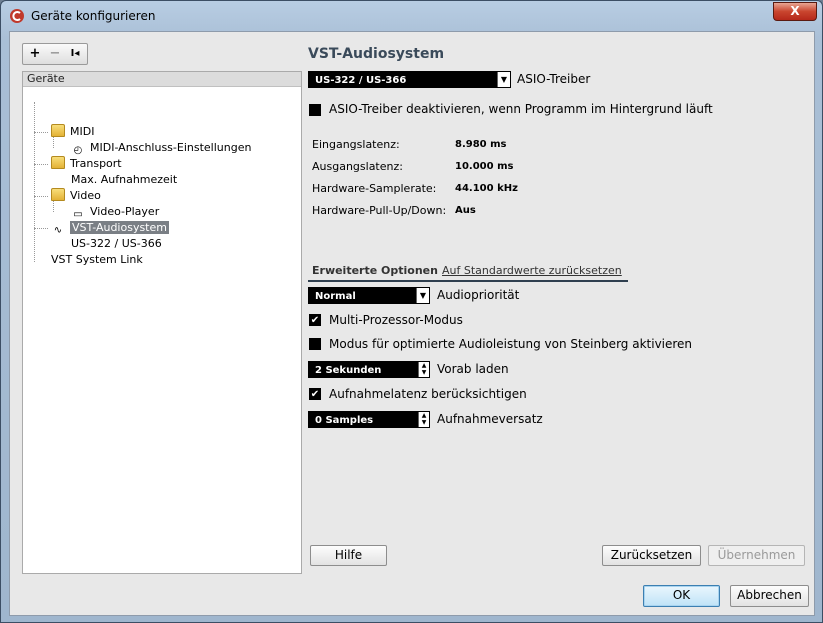 This screenshot has width=823, height=623. Describe the element at coordinates (115, 212) in the screenshot. I see `tree-item-video-player: ▭ Video-Player` at that location.